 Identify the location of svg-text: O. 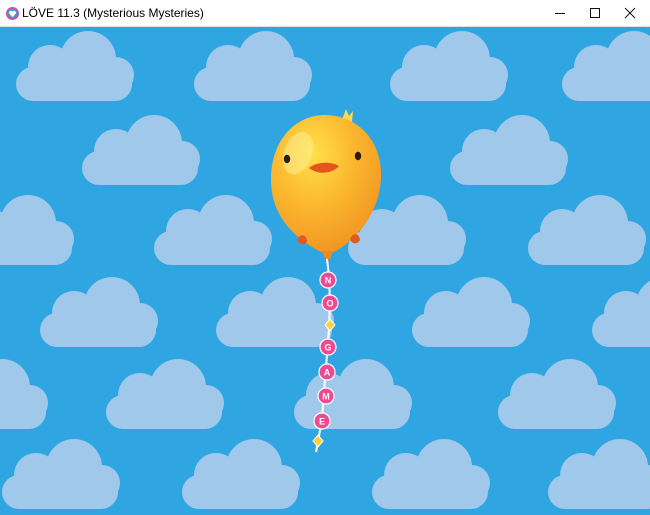
(329, 304).